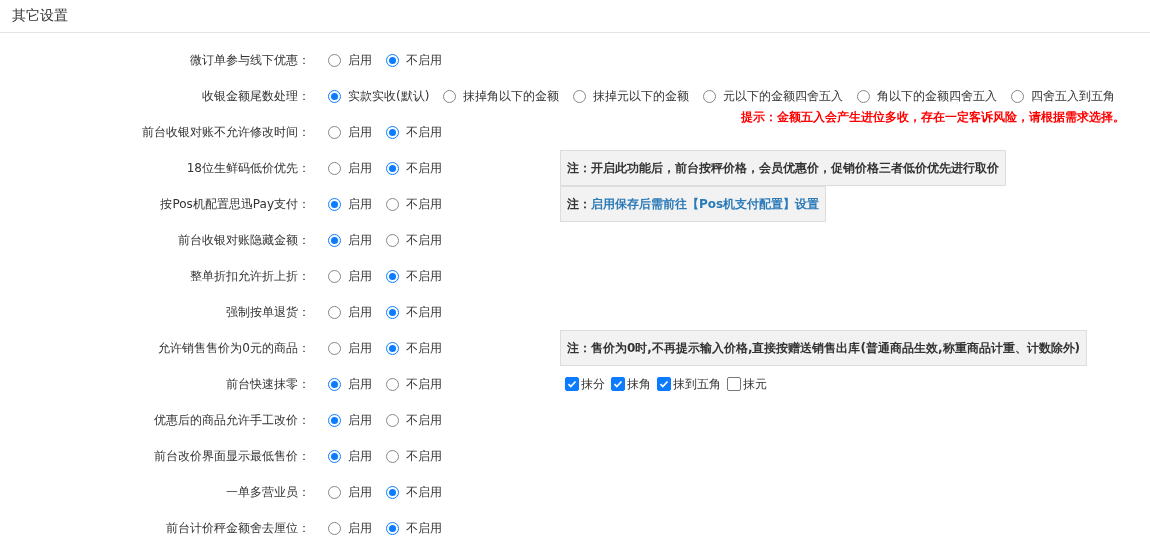  I want to click on setting-label: 允许销售售价为0元的商品：, so click(234, 348).